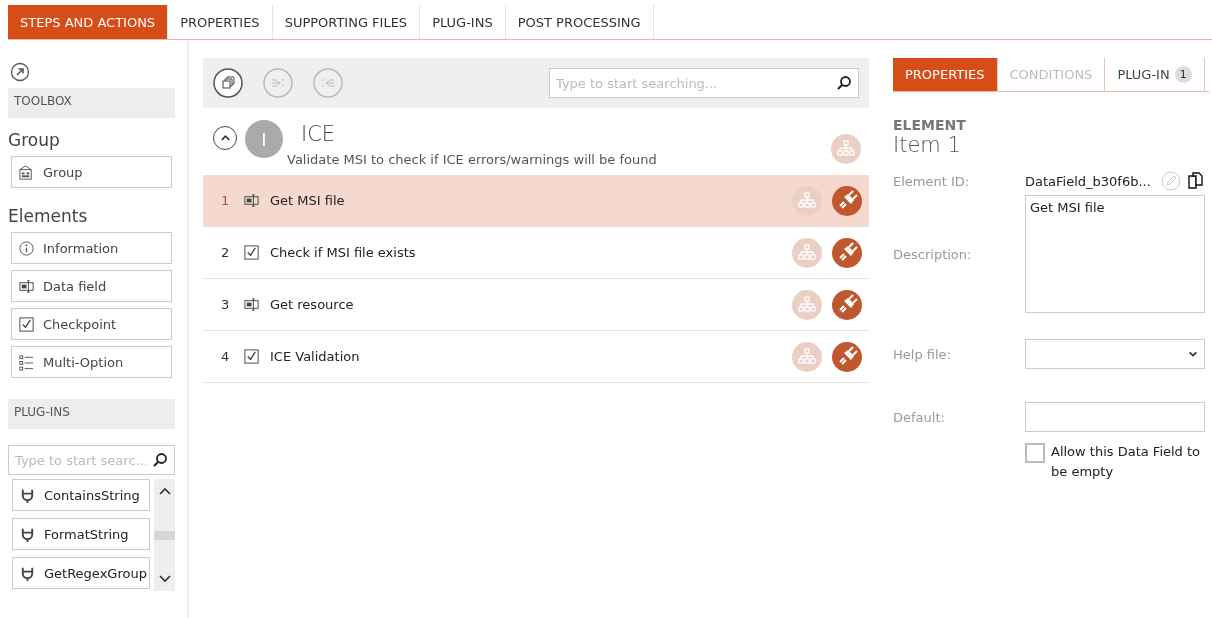 Image resolution: width=1212 pixels, height=618 pixels. I want to click on group-icon, so click(26, 172).